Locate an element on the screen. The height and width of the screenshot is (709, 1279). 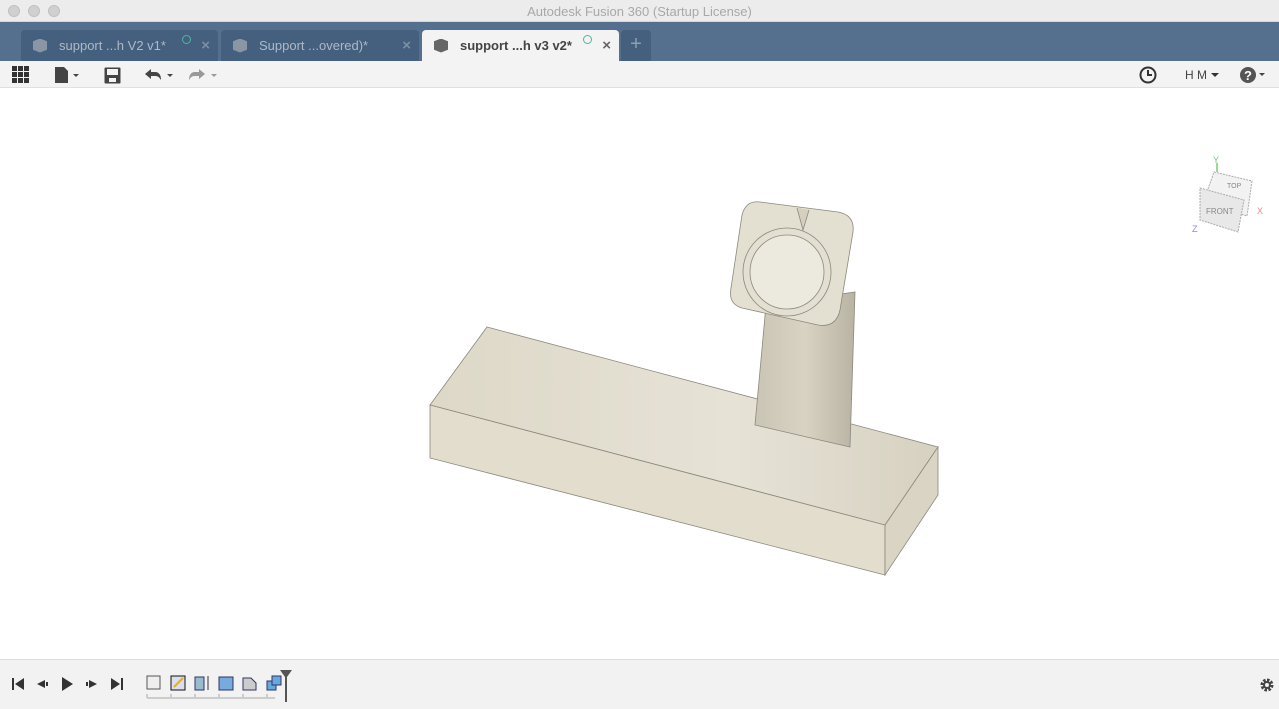
file-icon is located at coordinates (67, 75).